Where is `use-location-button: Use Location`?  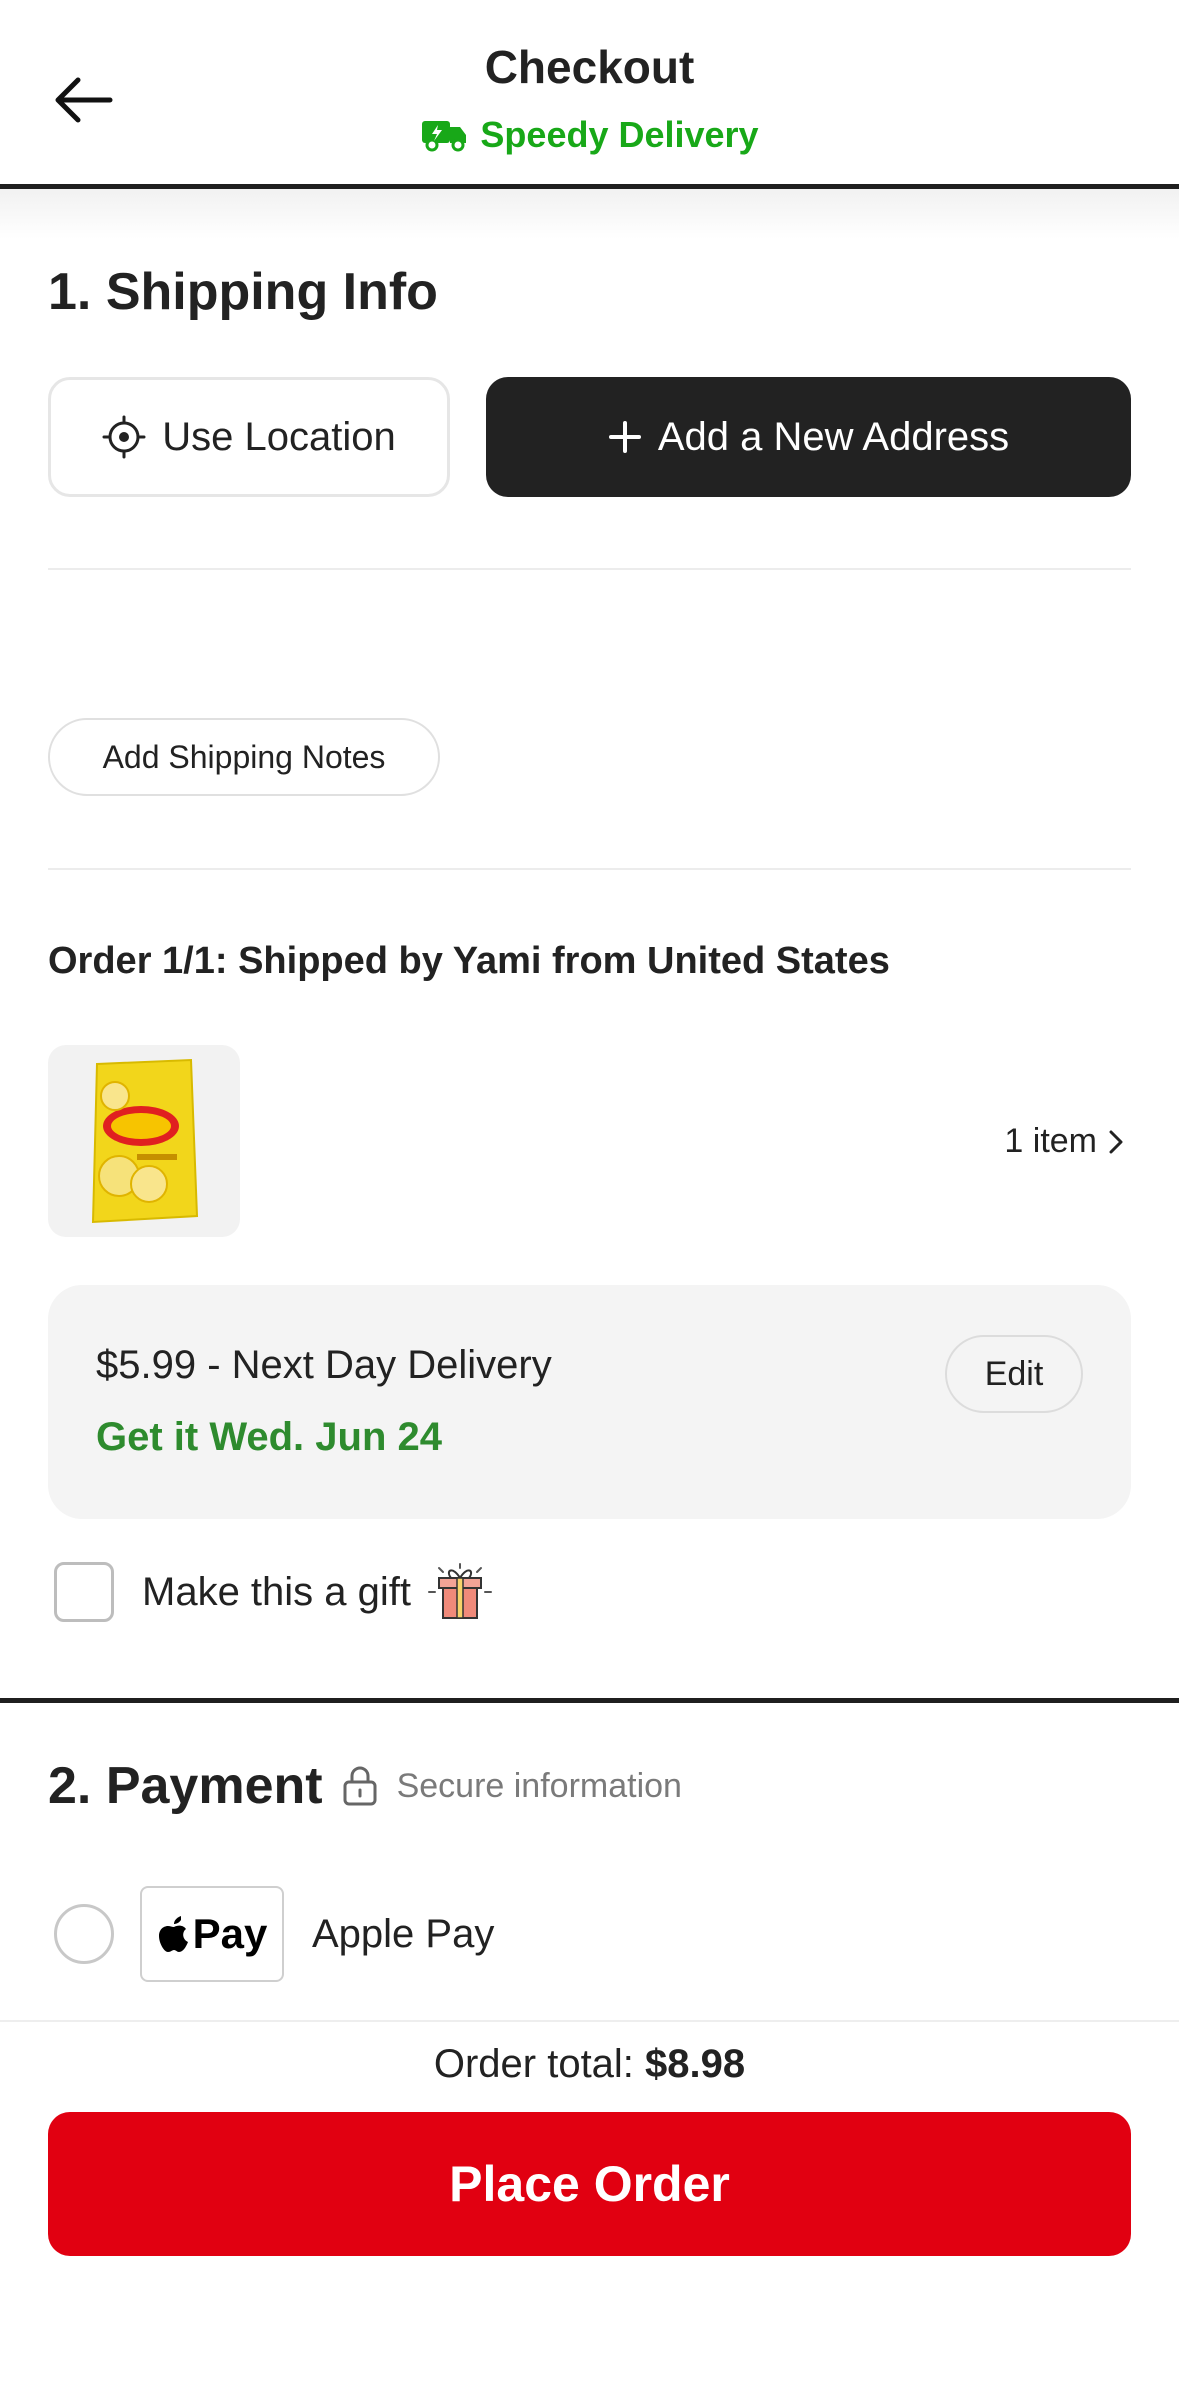
use-location-button: Use Location is located at coordinates (249, 437).